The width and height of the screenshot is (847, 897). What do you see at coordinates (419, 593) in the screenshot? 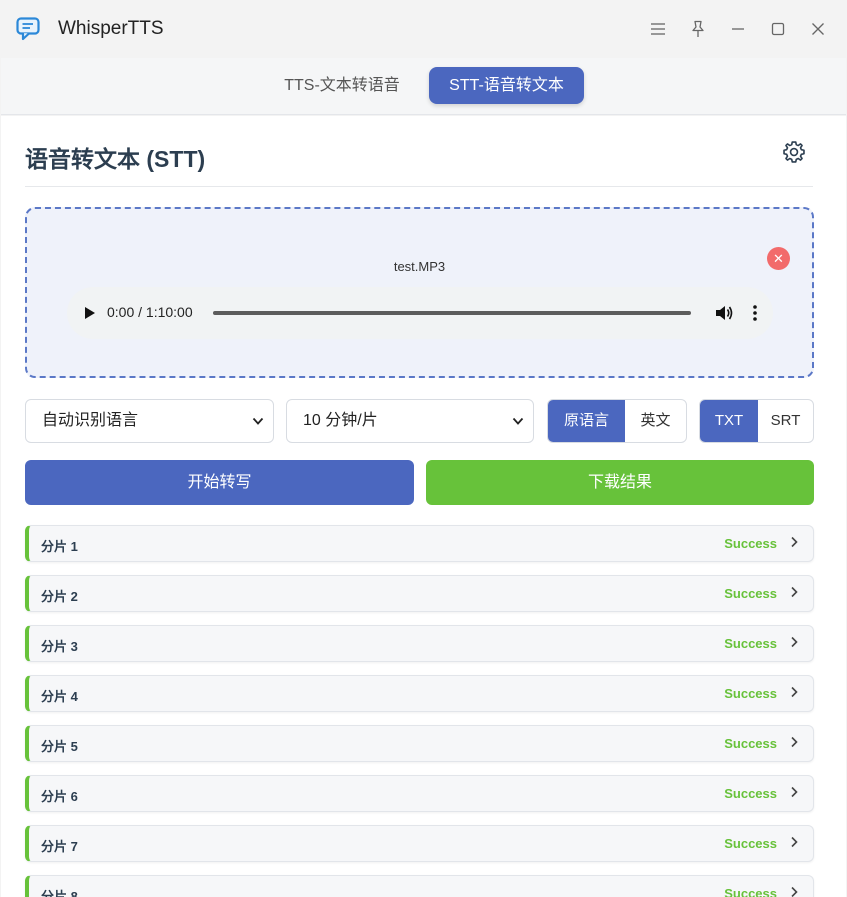
I see `chunk-item: 分片 2 Success` at bounding box center [419, 593].